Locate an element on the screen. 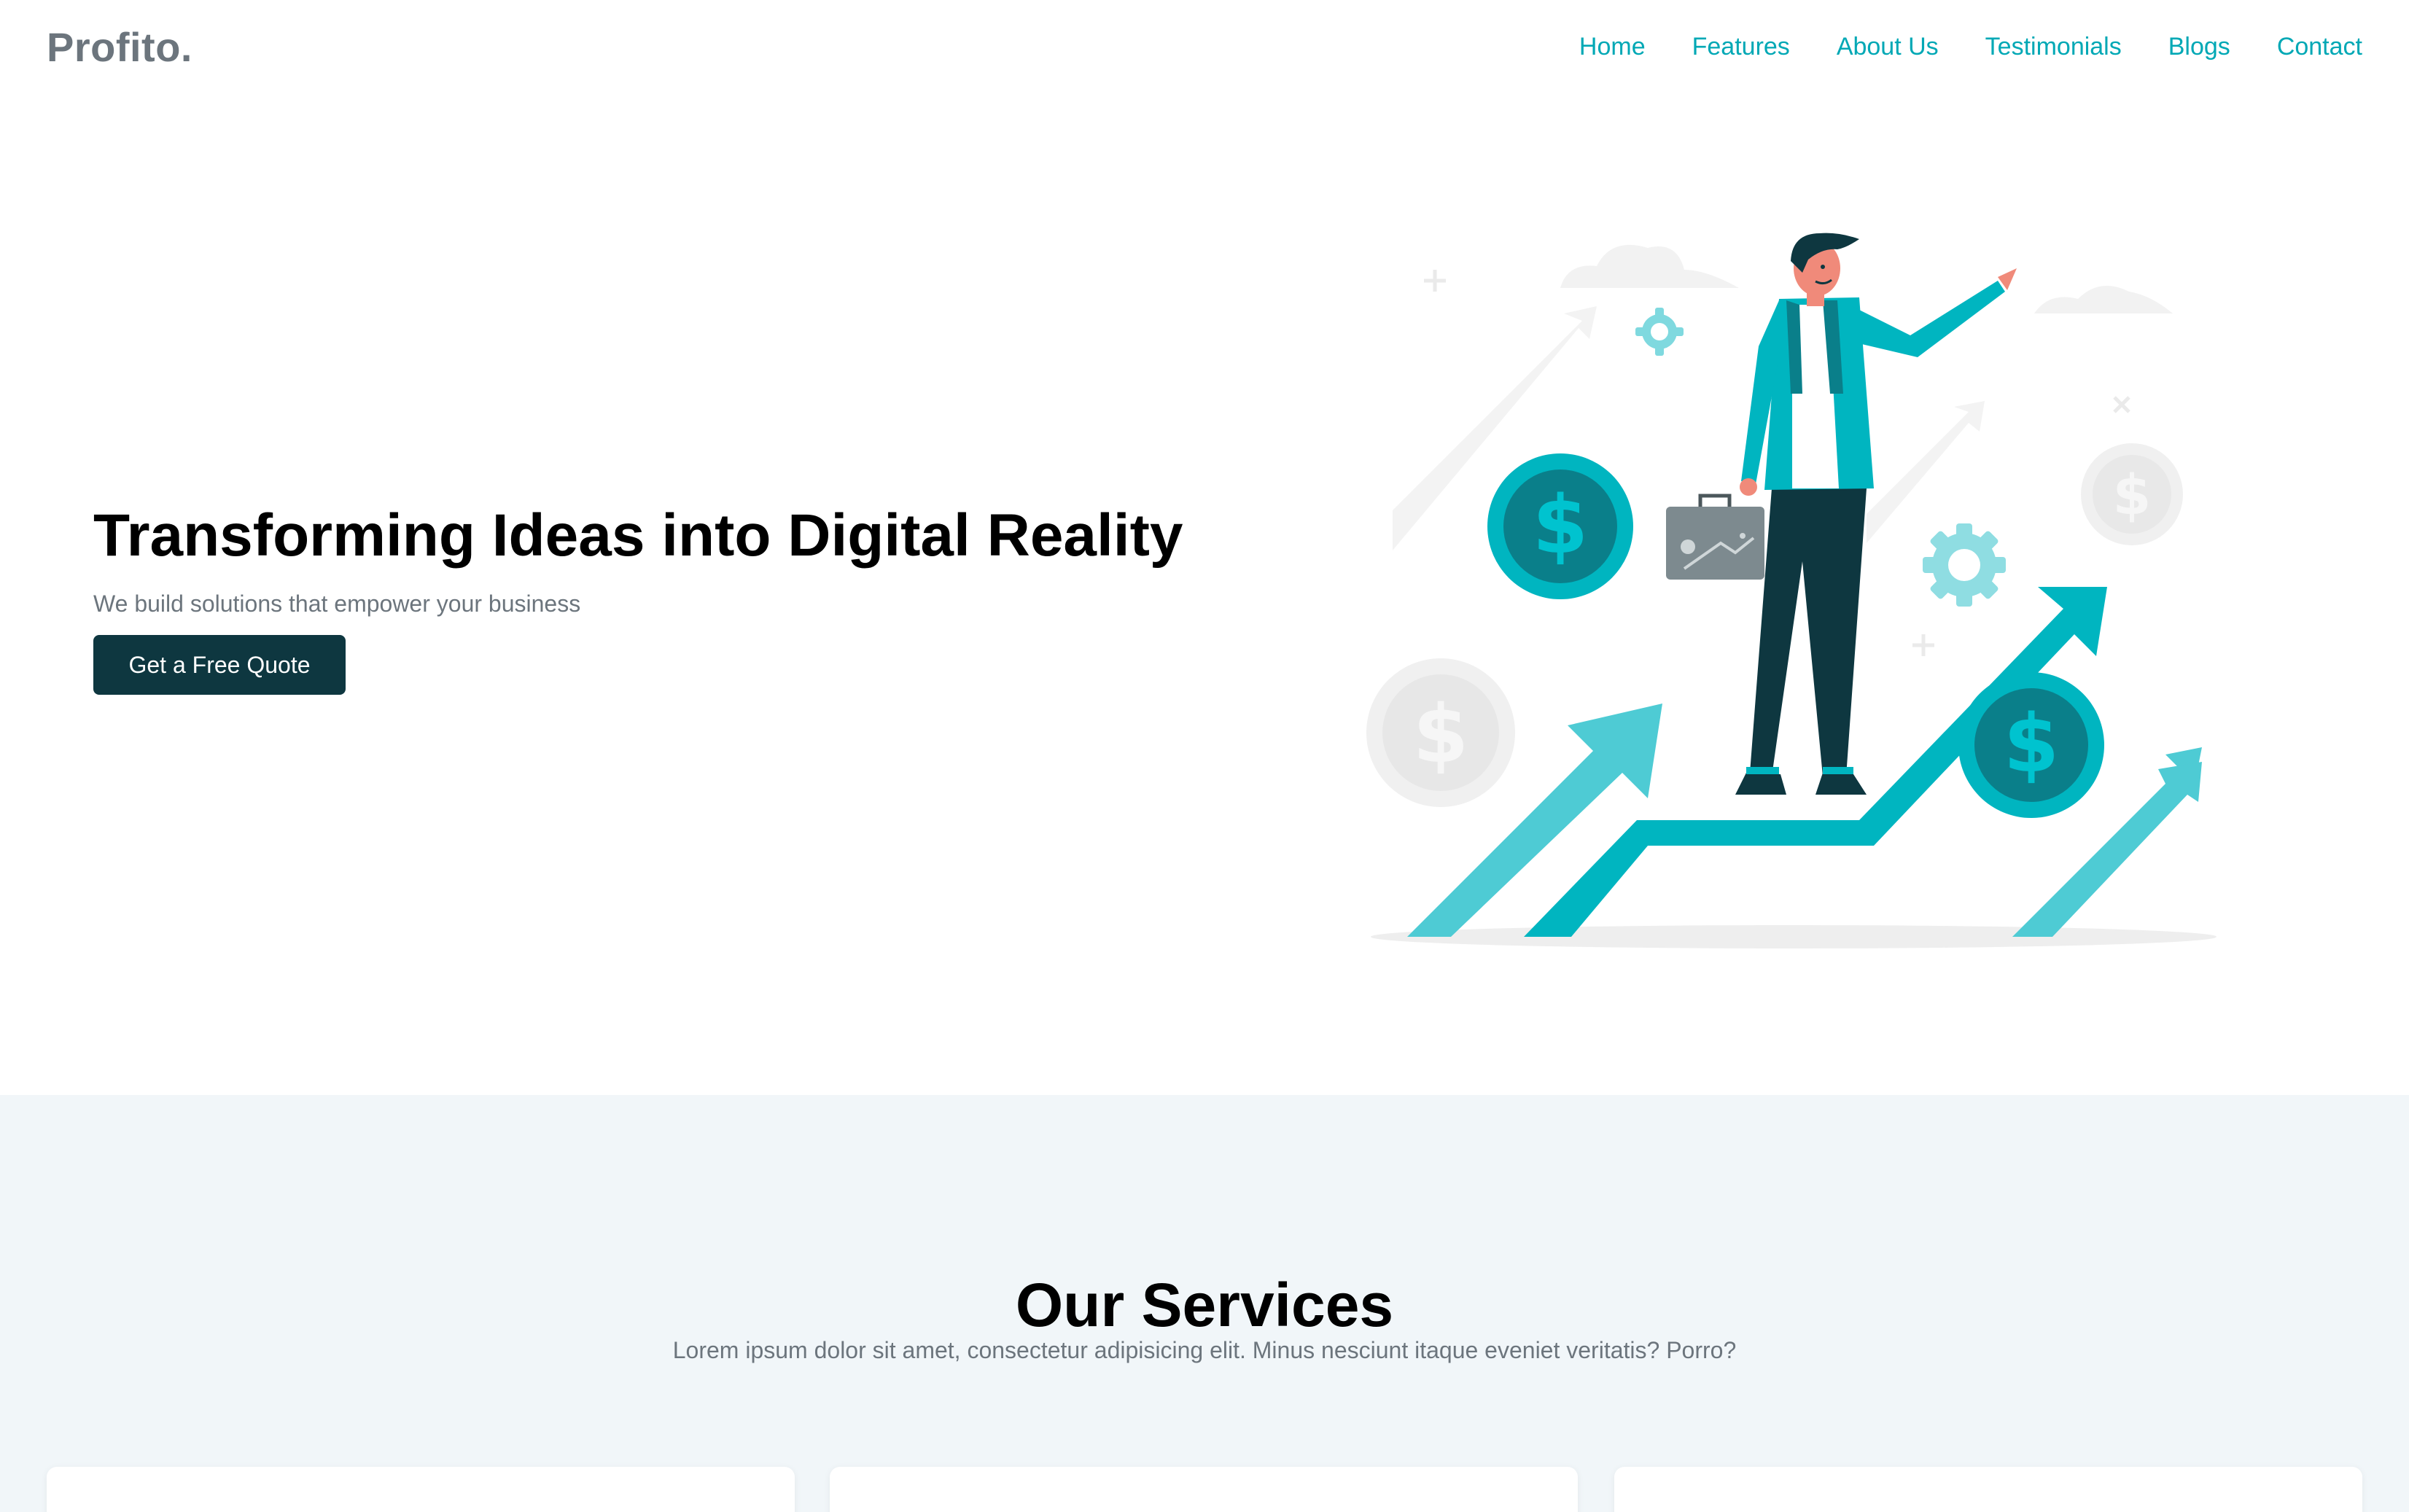 This screenshot has width=2409, height=1512. nav-link-about-us: About Us is located at coordinates (1888, 47).